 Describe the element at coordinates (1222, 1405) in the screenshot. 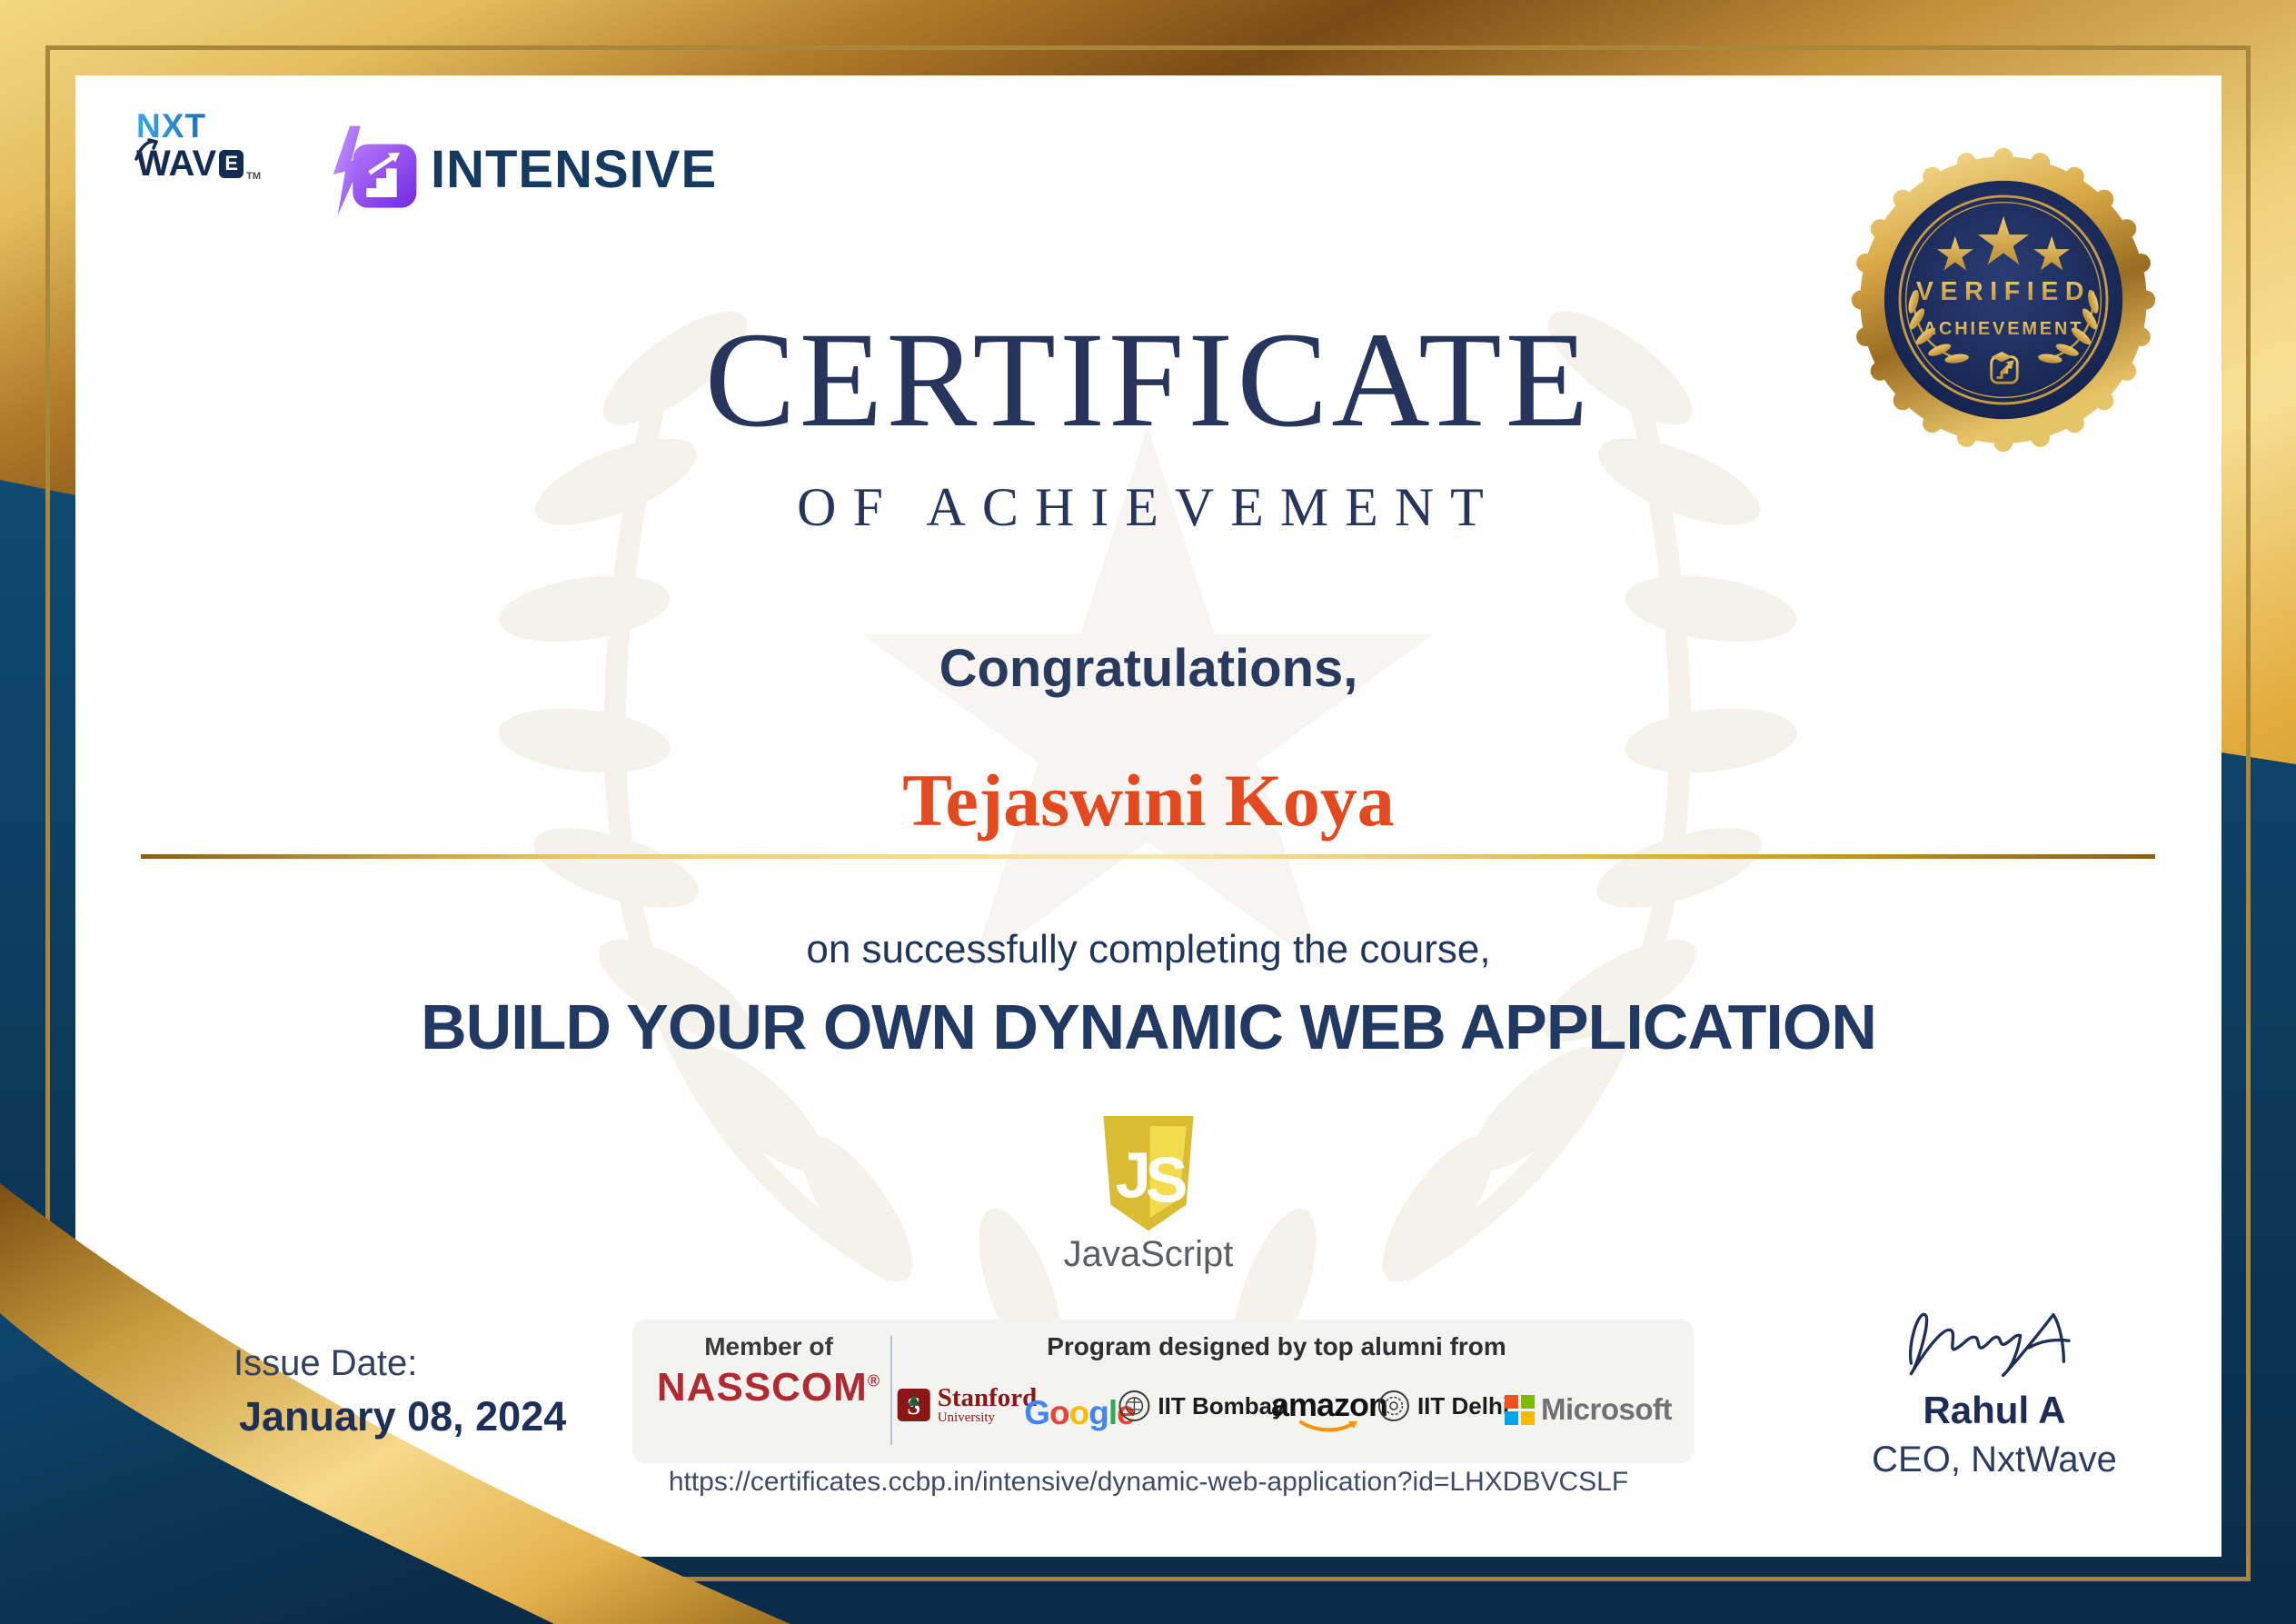

I see `iit-bombay-text: IIT Bombay` at that location.